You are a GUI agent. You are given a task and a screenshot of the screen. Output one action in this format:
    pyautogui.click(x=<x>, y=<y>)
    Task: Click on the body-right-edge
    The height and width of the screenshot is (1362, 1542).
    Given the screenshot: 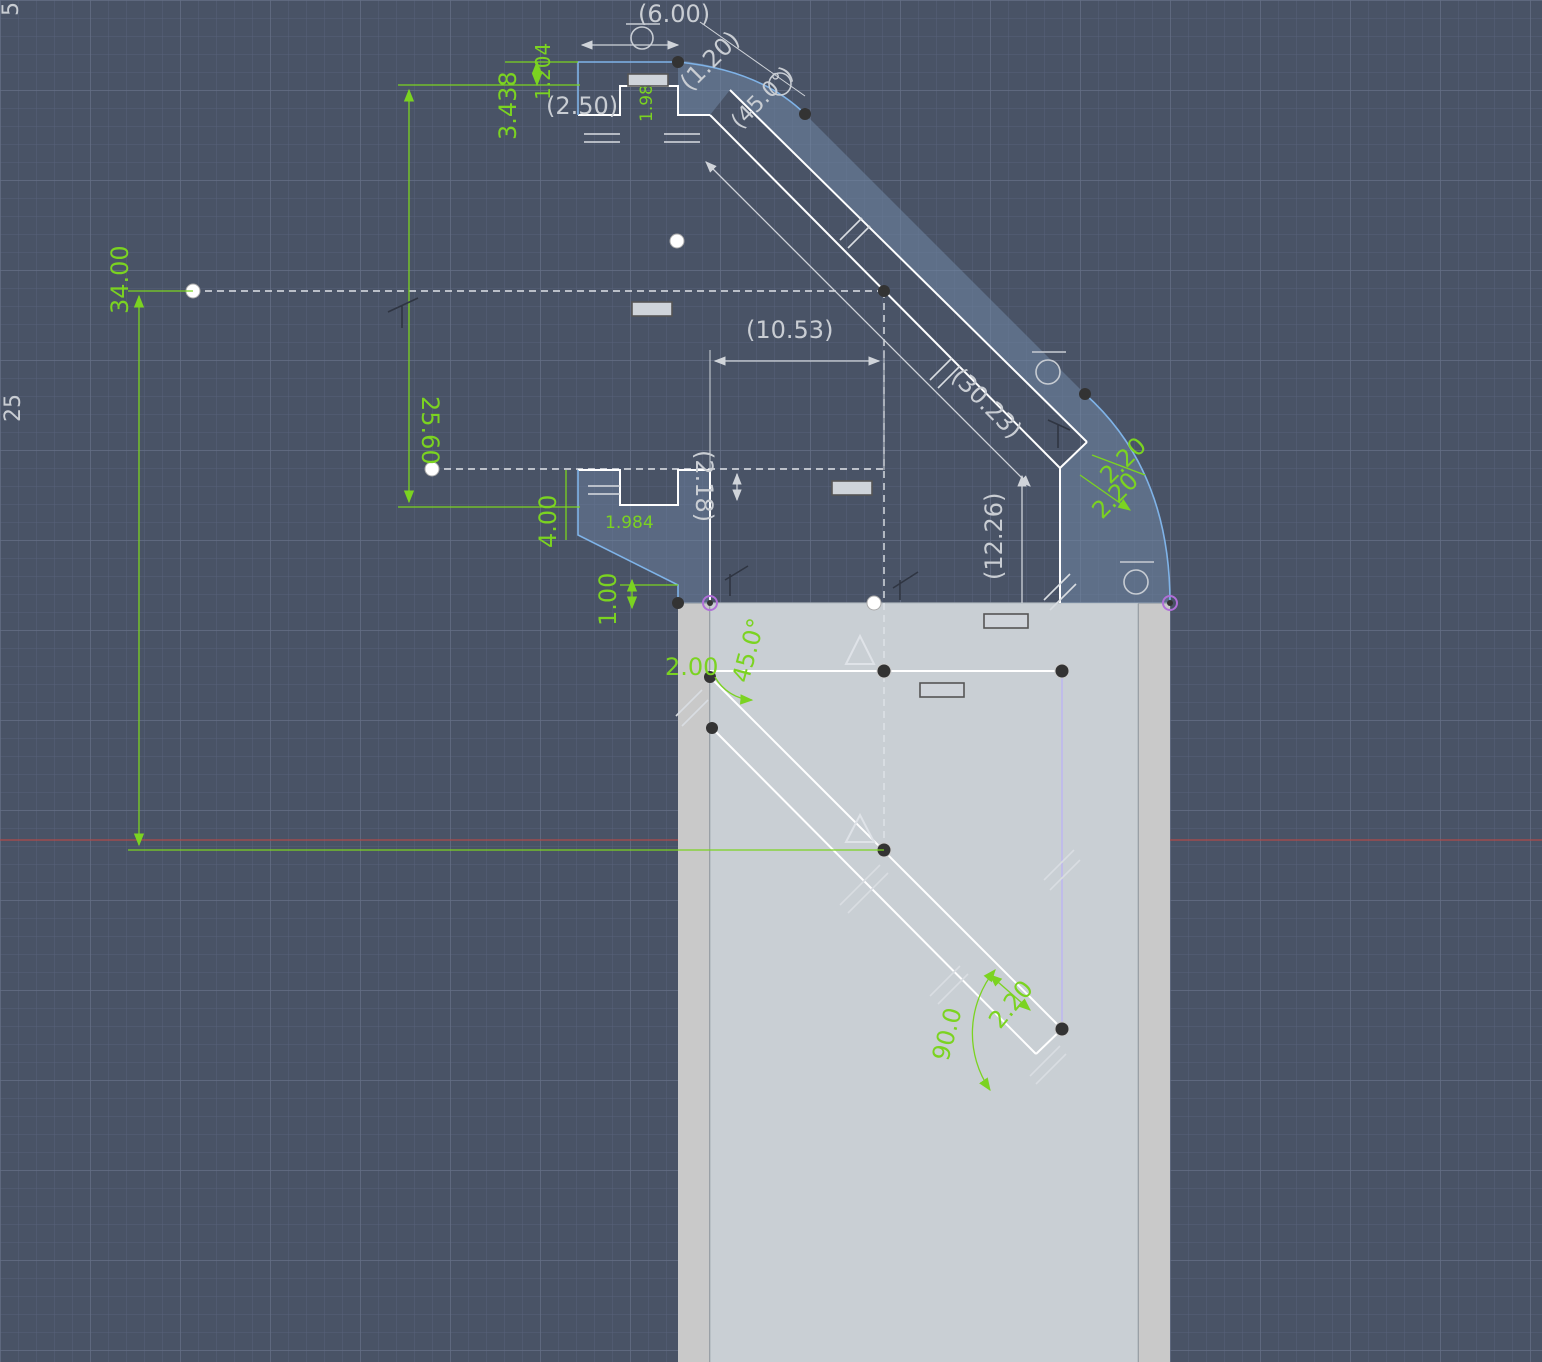 What is the action you would take?
    pyautogui.click(x=1154, y=982)
    